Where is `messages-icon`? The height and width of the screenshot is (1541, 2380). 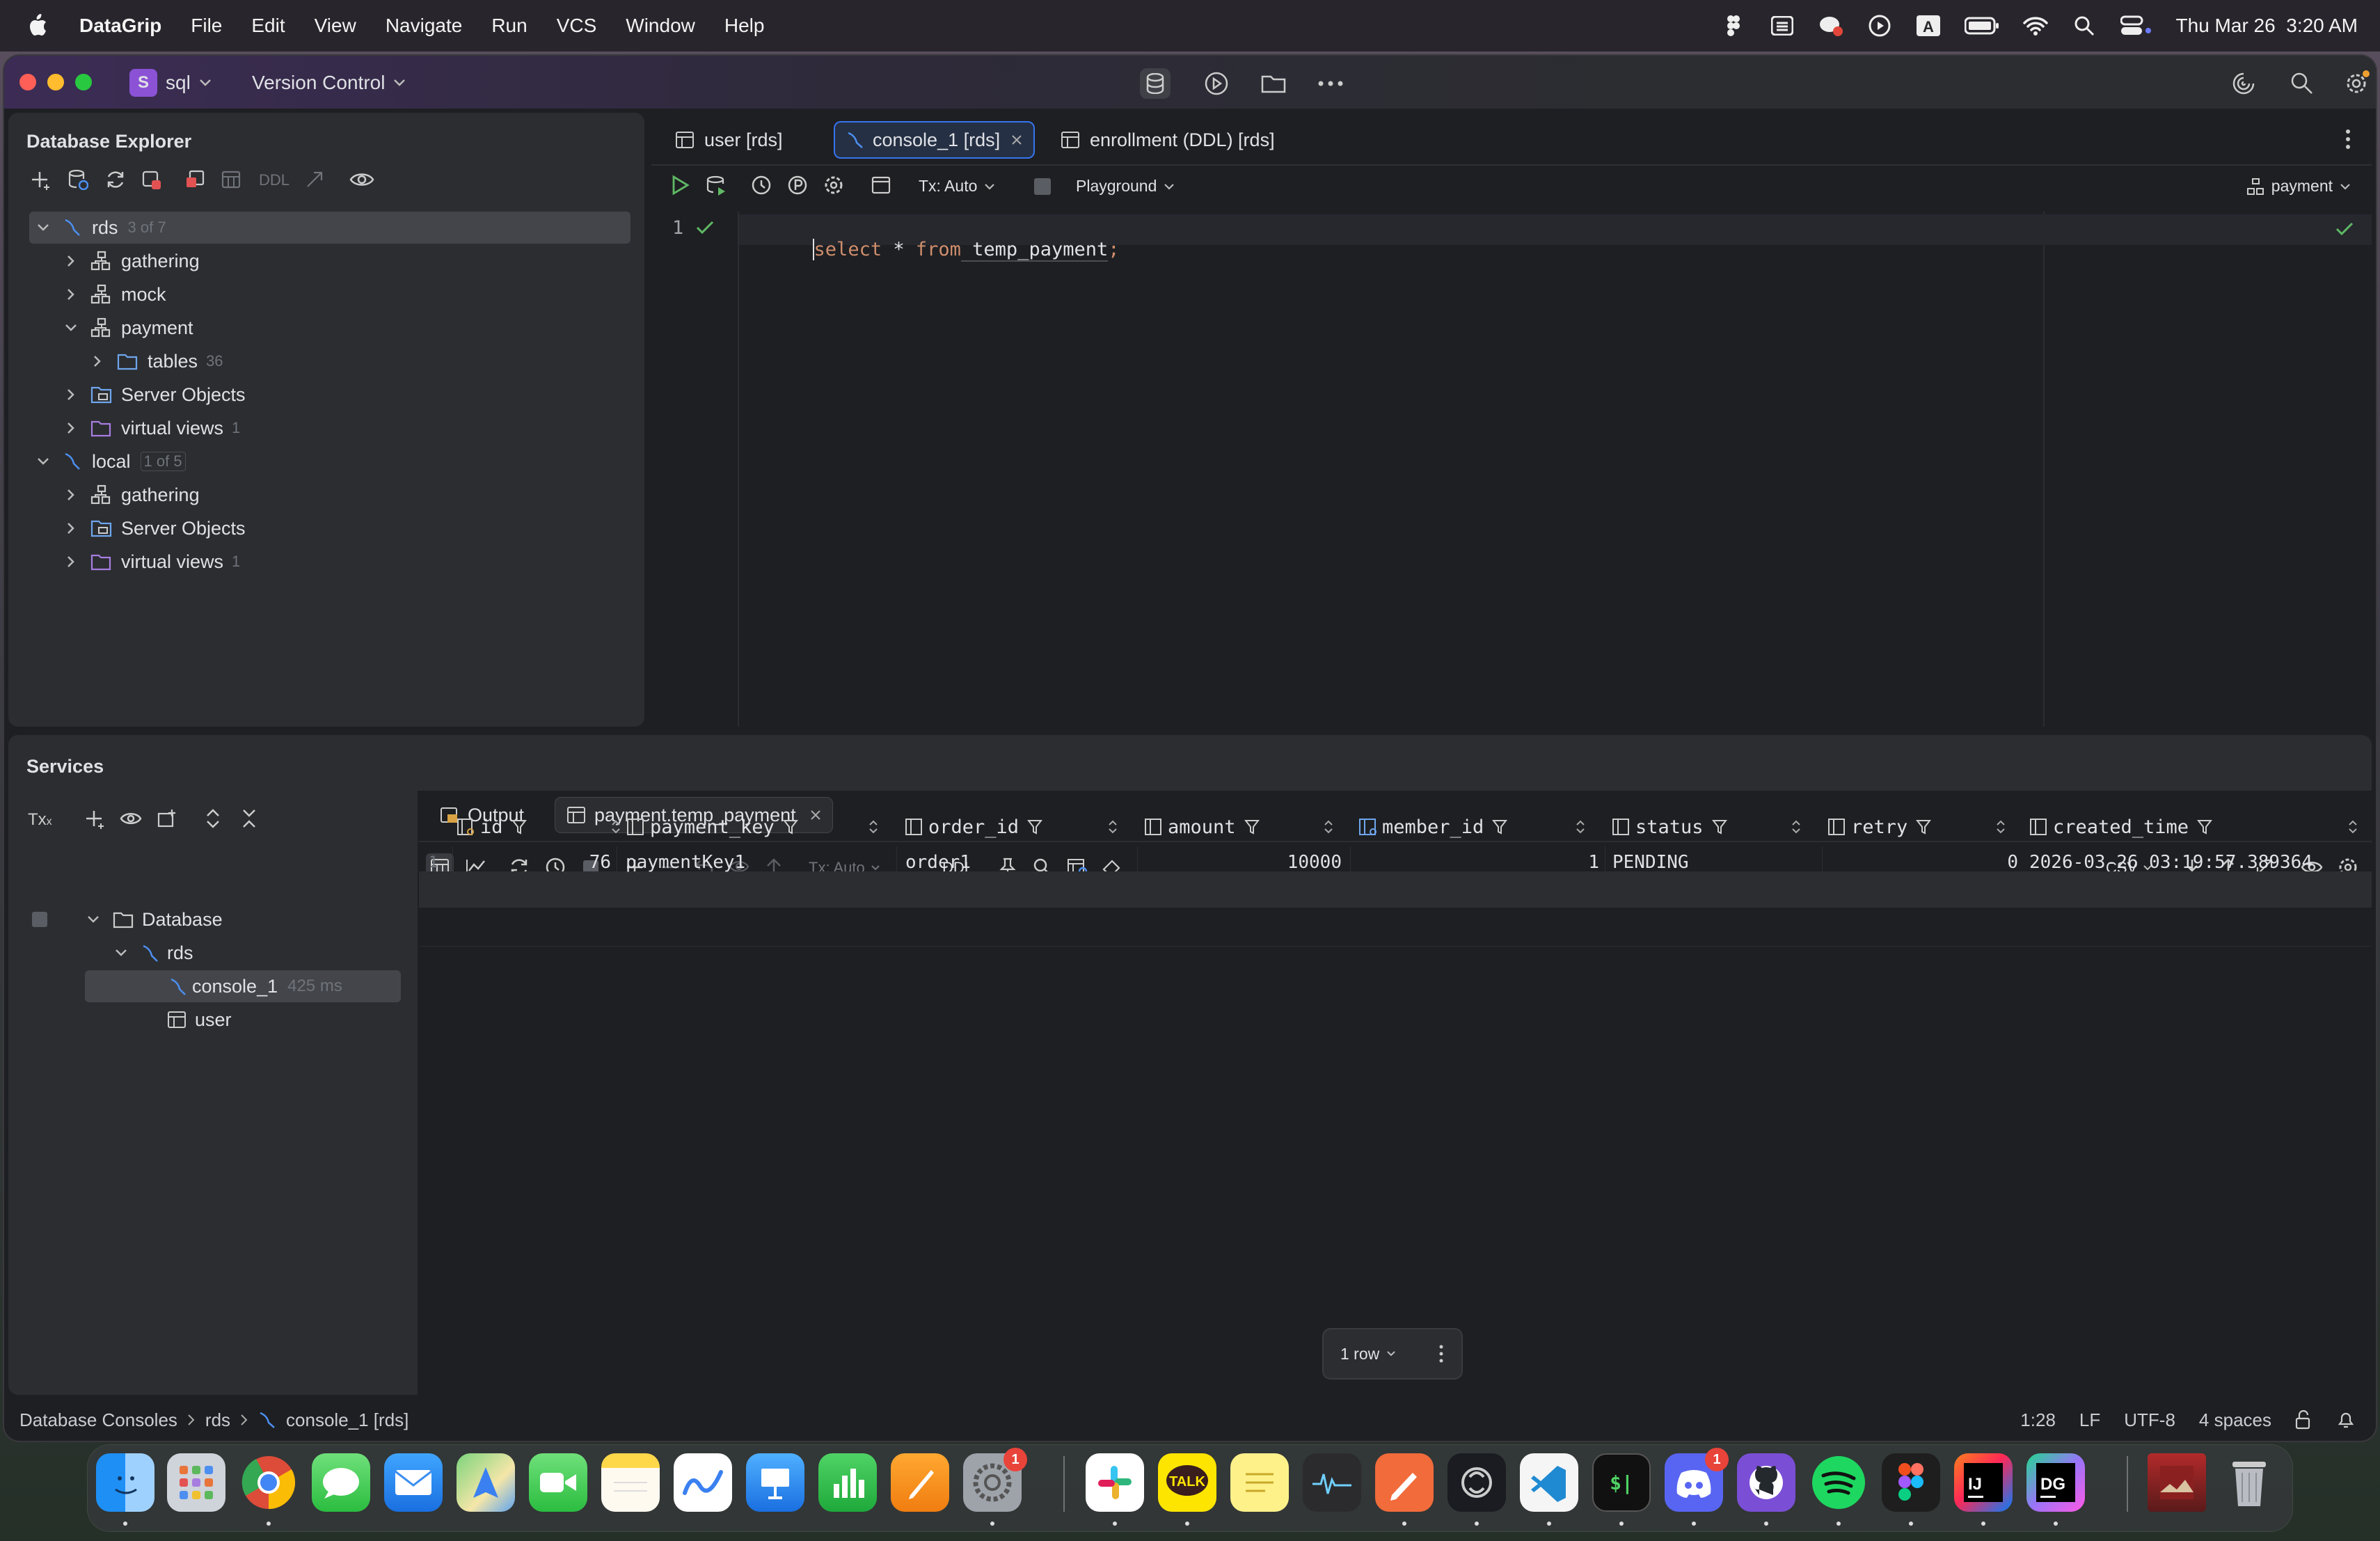 messages-icon is located at coordinates (341, 1482).